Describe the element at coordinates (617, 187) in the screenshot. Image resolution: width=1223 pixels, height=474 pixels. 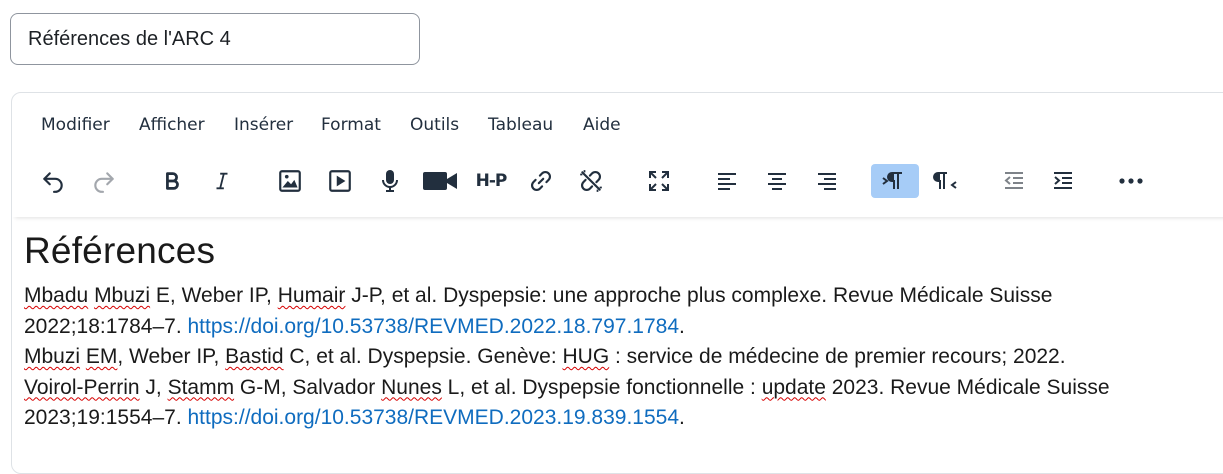
I see `toolbar: H-P` at that location.